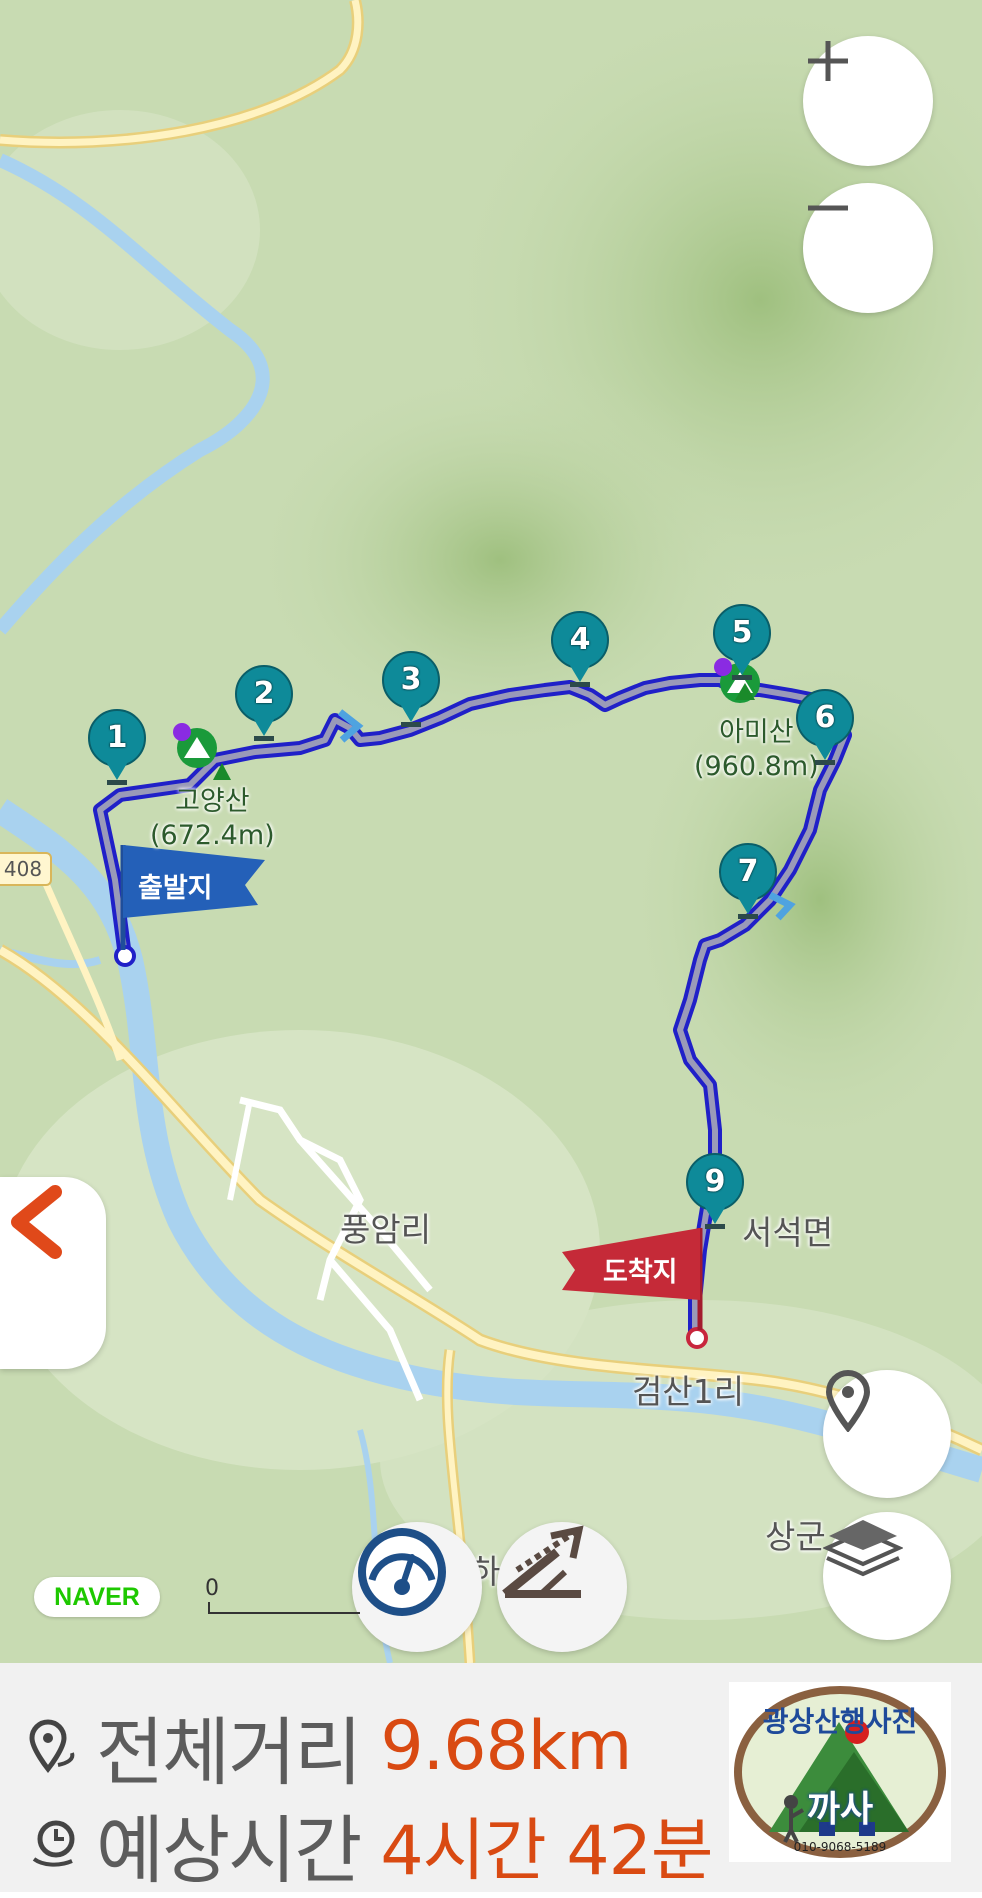  What do you see at coordinates (264, 693) in the screenshot?
I see `waypoint-number: 2` at bounding box center [264, 693].